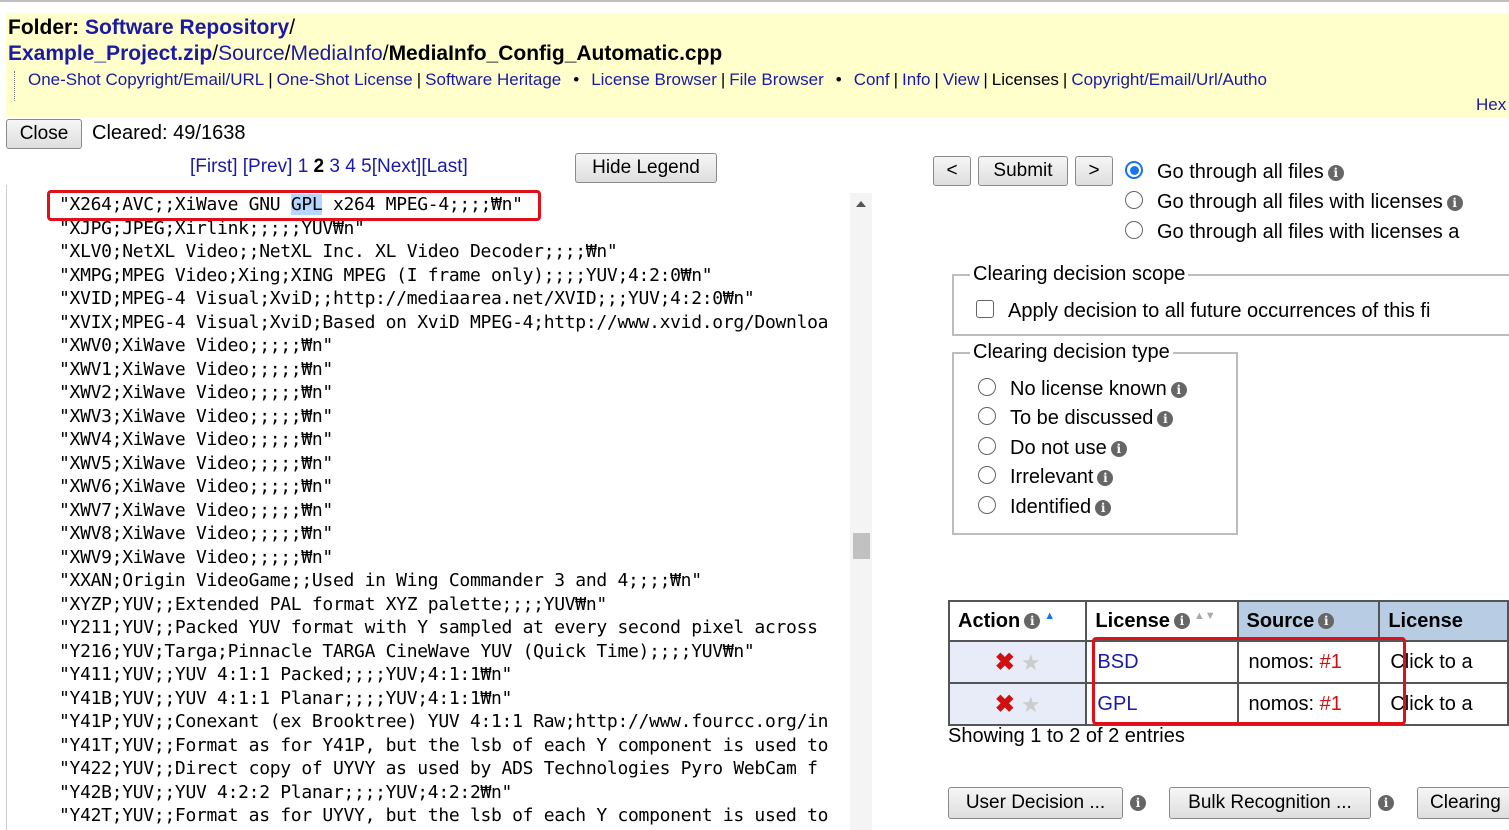 This screenshot has height=830, width=1509. I want to click on option-label: Irrelevant, so click(1052, 477).